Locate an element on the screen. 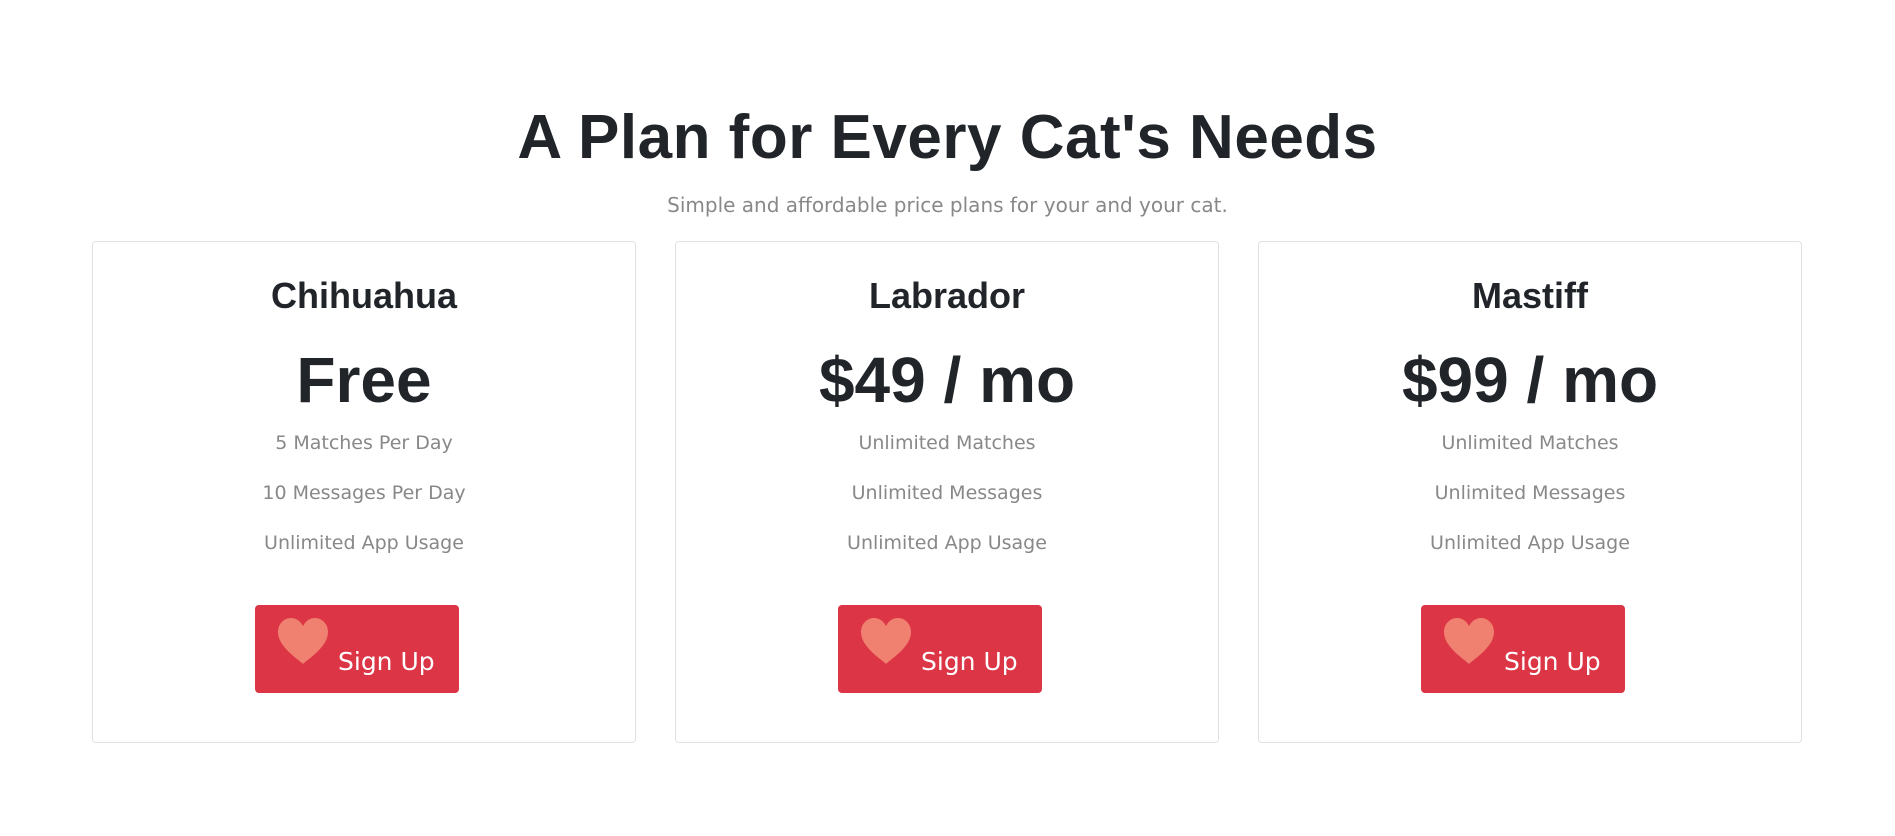 This screenshot has height=836, width=1895. plan-name: Mastiff is located at coordinates (1530, 295).